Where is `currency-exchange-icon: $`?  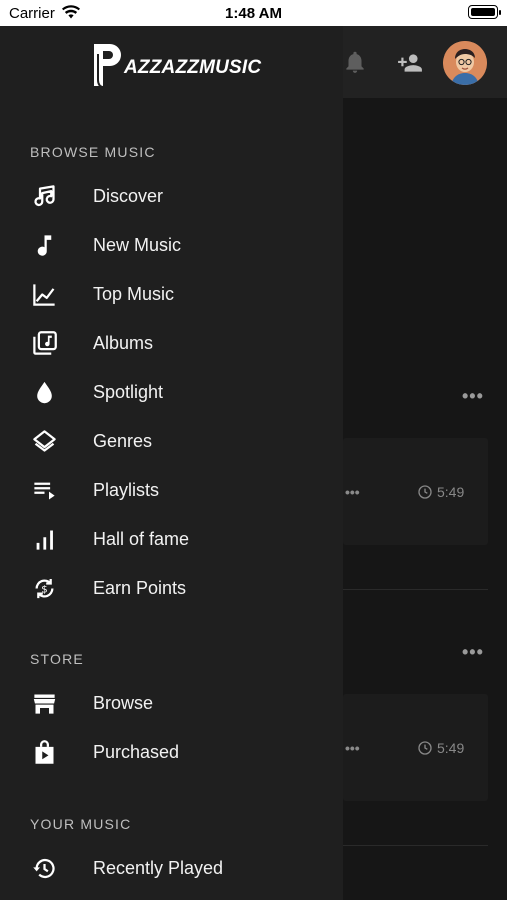
currency-exchange-icon: $ is located at coordinates (44, 588).